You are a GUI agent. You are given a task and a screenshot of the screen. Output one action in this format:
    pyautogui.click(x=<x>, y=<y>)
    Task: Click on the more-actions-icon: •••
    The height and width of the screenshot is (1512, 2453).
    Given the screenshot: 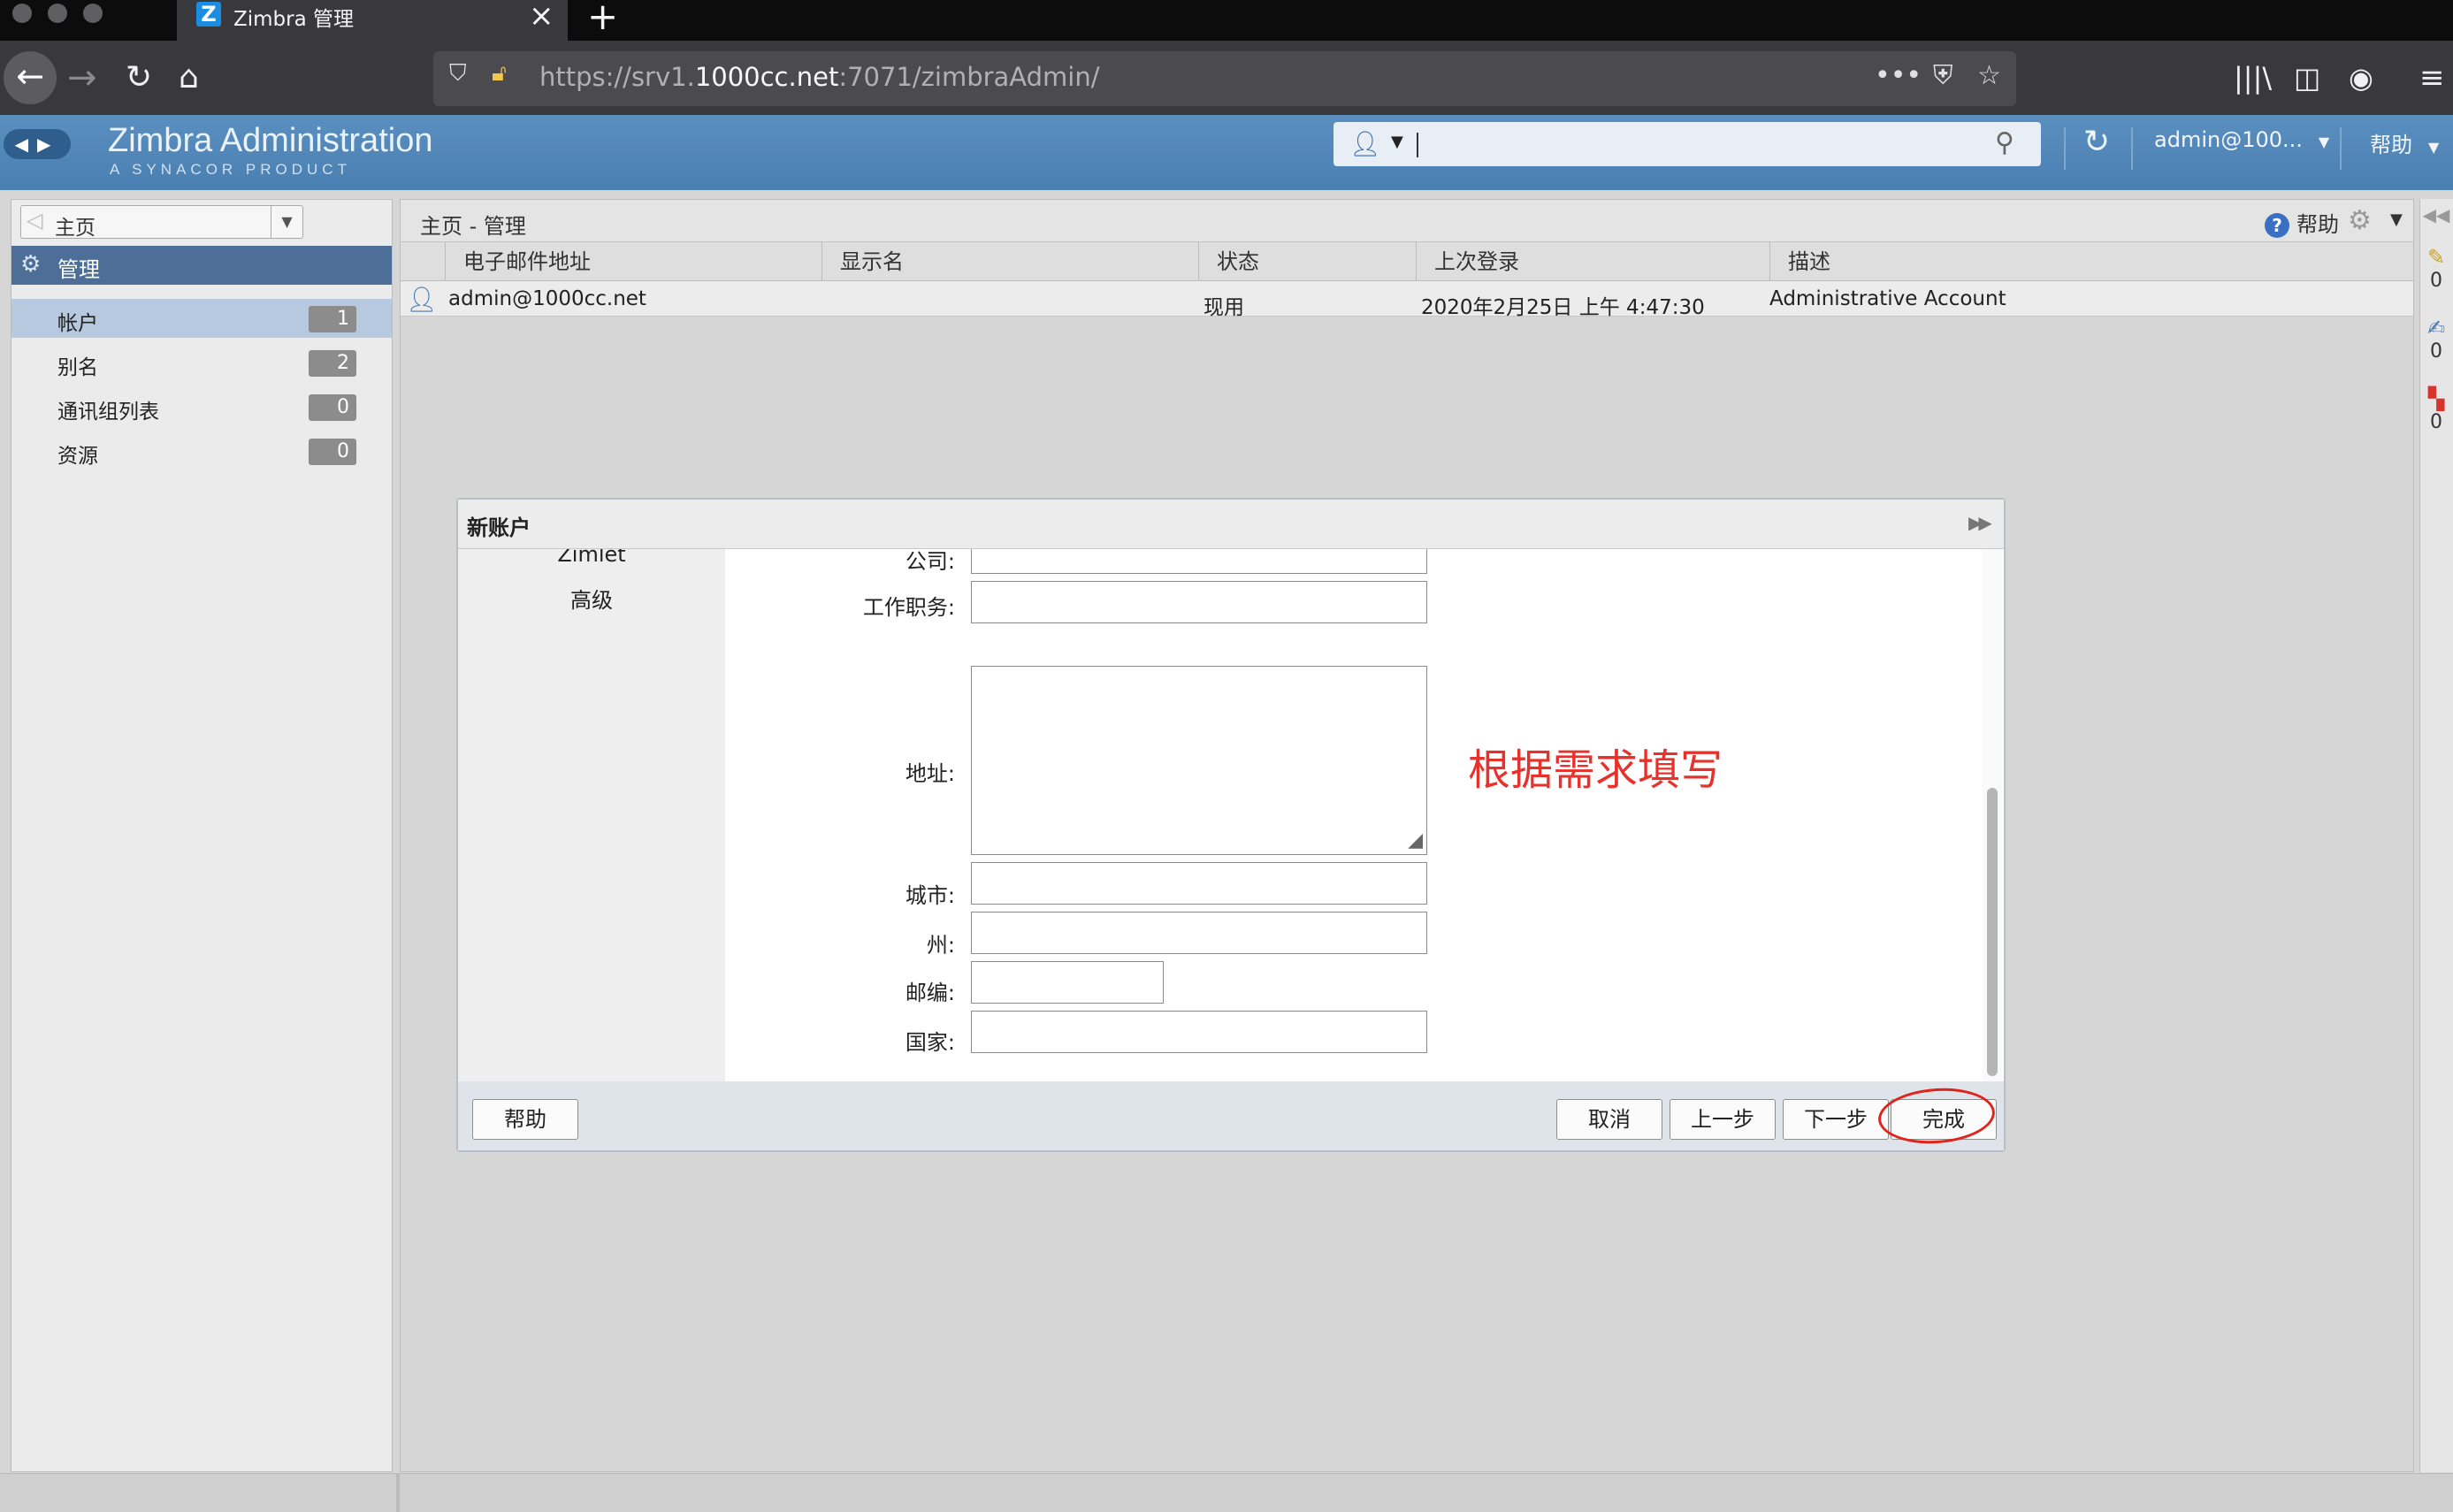 What is the action you would take?
    pyautogui.click(x=1899, y=75)
    